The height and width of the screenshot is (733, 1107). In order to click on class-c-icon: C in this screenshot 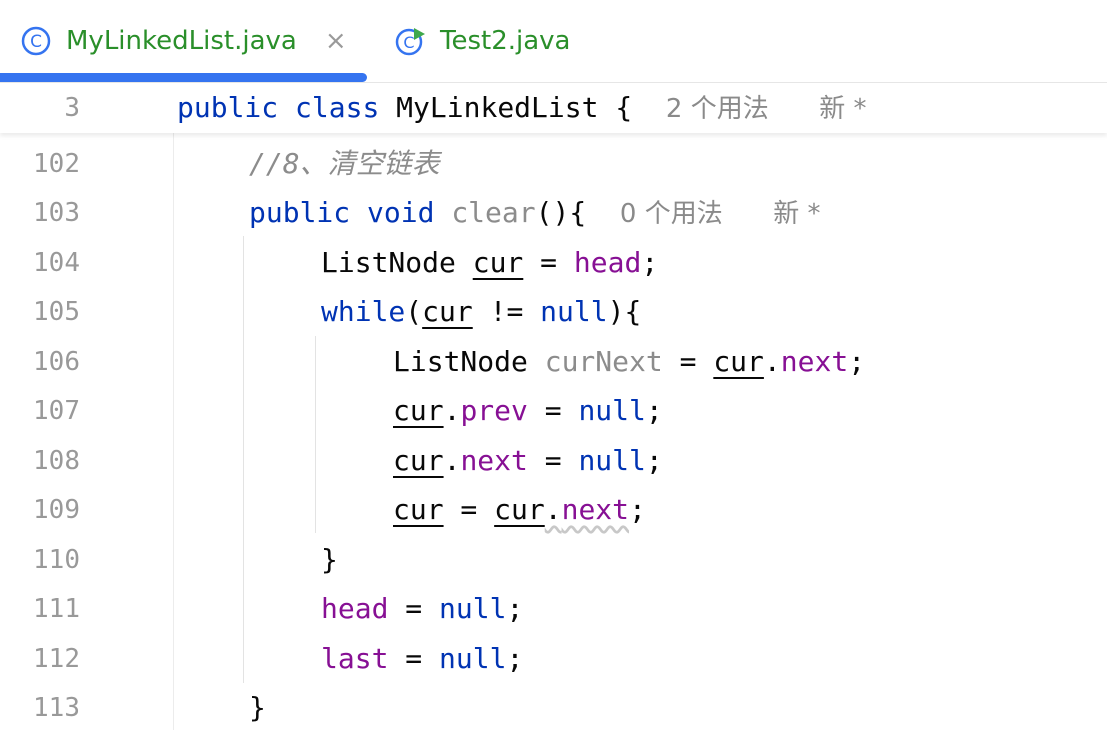, I will do `click(36, 41)`.